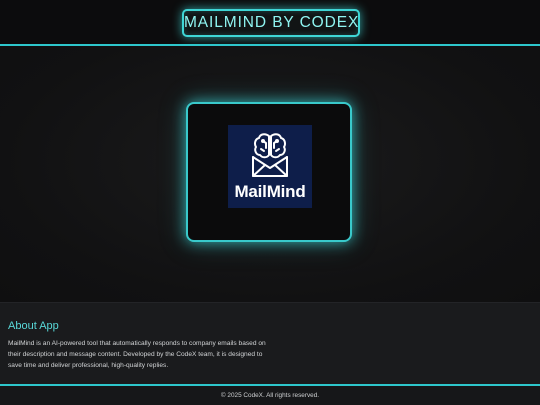 The image size is (540, 405). Describe the element at coordinates (270, 191) in the screenshot. I see `logo-wordmark: MailMind` at that location.